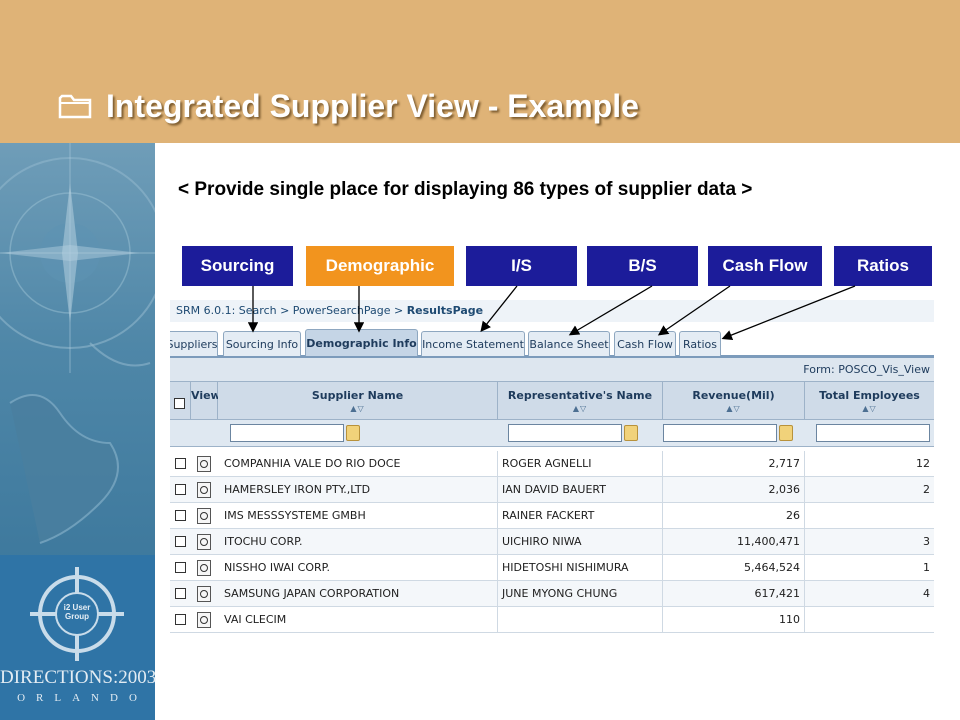 The width and height of the screenshot is (960, 720). Describe the element at coordinates (206, 401) in the screenshot. I see `view-column-header: View` at that location.